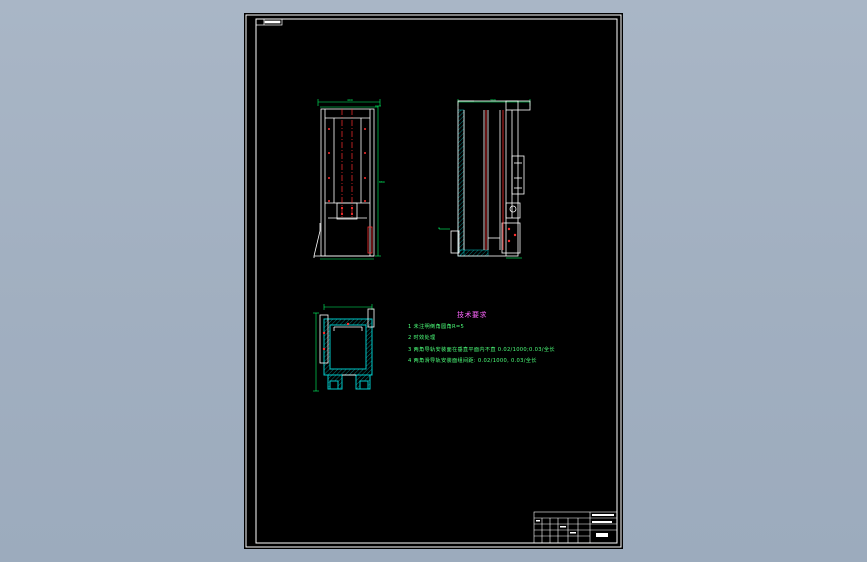 Image resolution: width=867 pixels, height=562 pixels. I want to click on svg-text: 400, so click(350, 100).